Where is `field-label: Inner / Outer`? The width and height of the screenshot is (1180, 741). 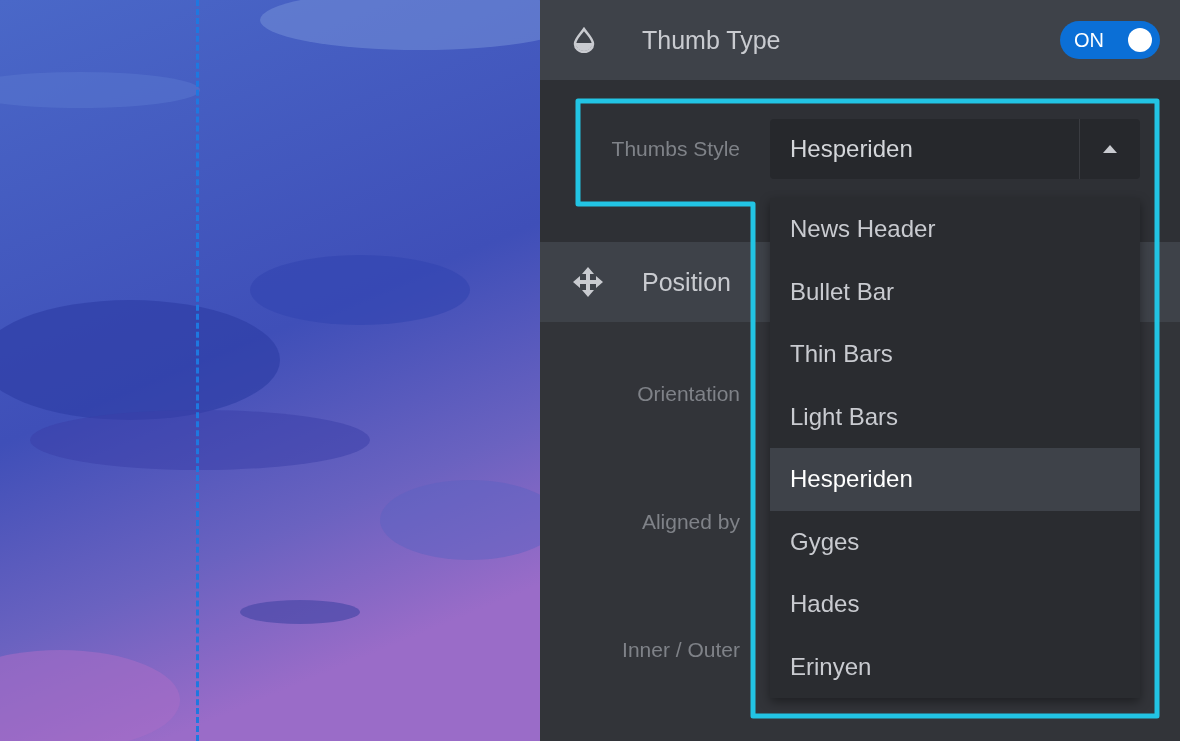 field-label: Inner / Outer is located at coordinates (680, 650).